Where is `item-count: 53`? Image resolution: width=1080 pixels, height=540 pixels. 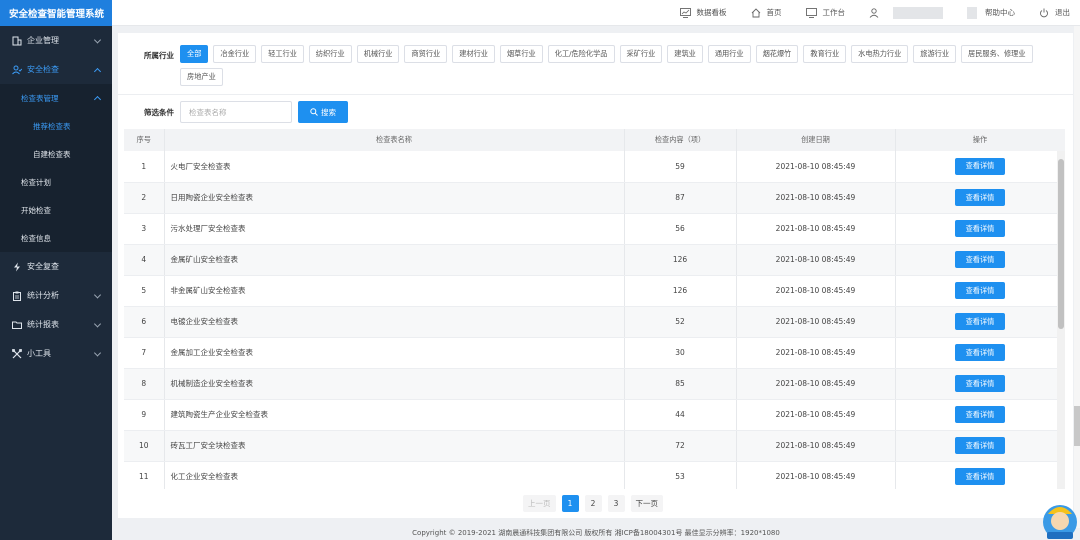
item-count: 53 is located at coordinates (680, 475).